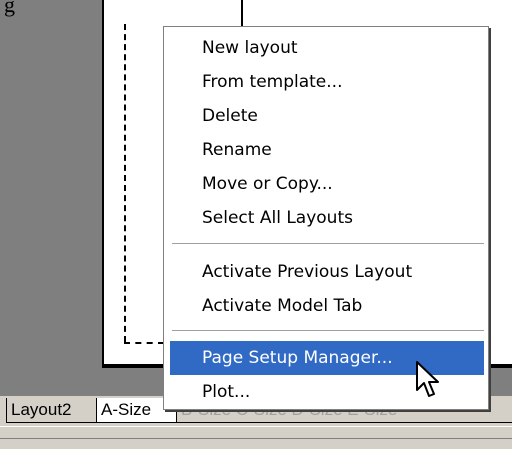 This screenshot has height=449, width=512. I want to click on menu-item-new-layout: New layout, so click(327, 48).